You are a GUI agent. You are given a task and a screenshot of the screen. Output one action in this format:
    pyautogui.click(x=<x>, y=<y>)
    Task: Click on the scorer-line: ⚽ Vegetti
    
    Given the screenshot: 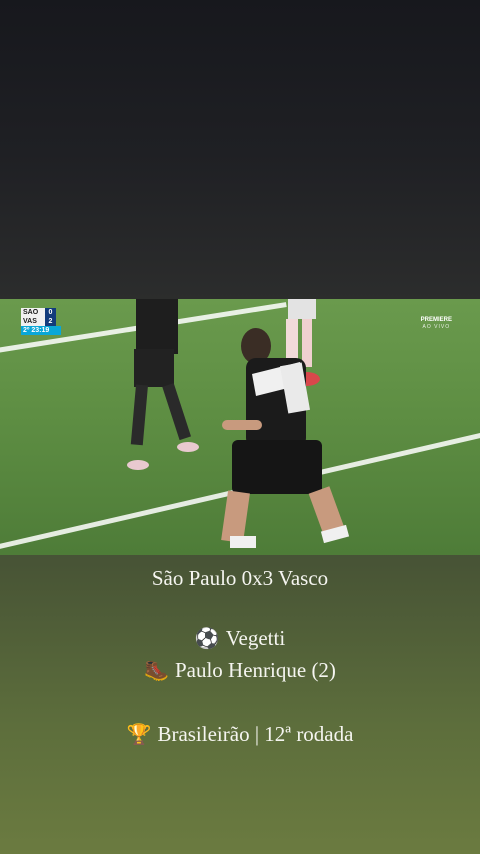 What is the action you would take?
    pyautogui.click(x=240, y=638)
    